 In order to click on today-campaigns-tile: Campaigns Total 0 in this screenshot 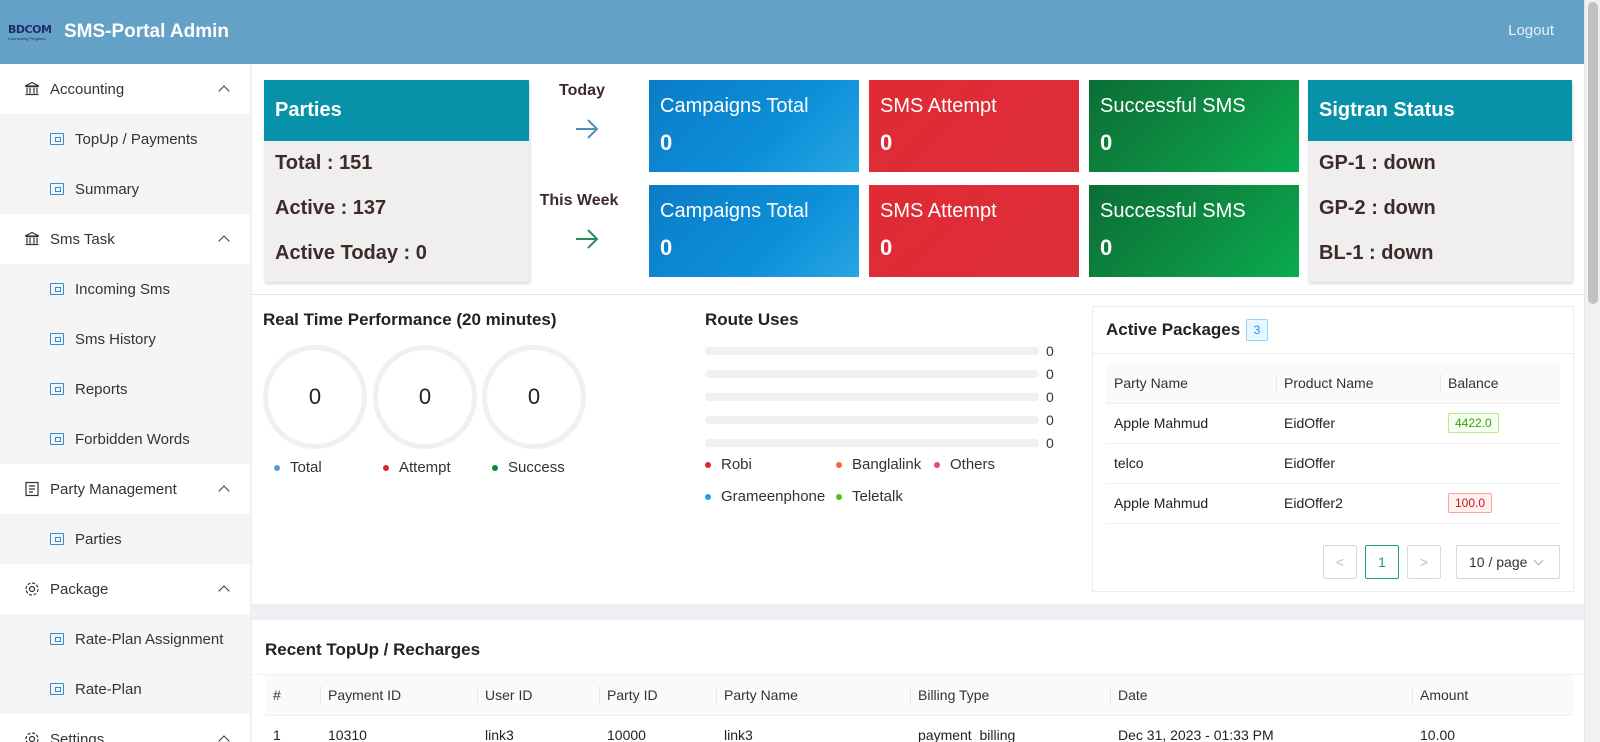, I will do `click(754, 126)`.